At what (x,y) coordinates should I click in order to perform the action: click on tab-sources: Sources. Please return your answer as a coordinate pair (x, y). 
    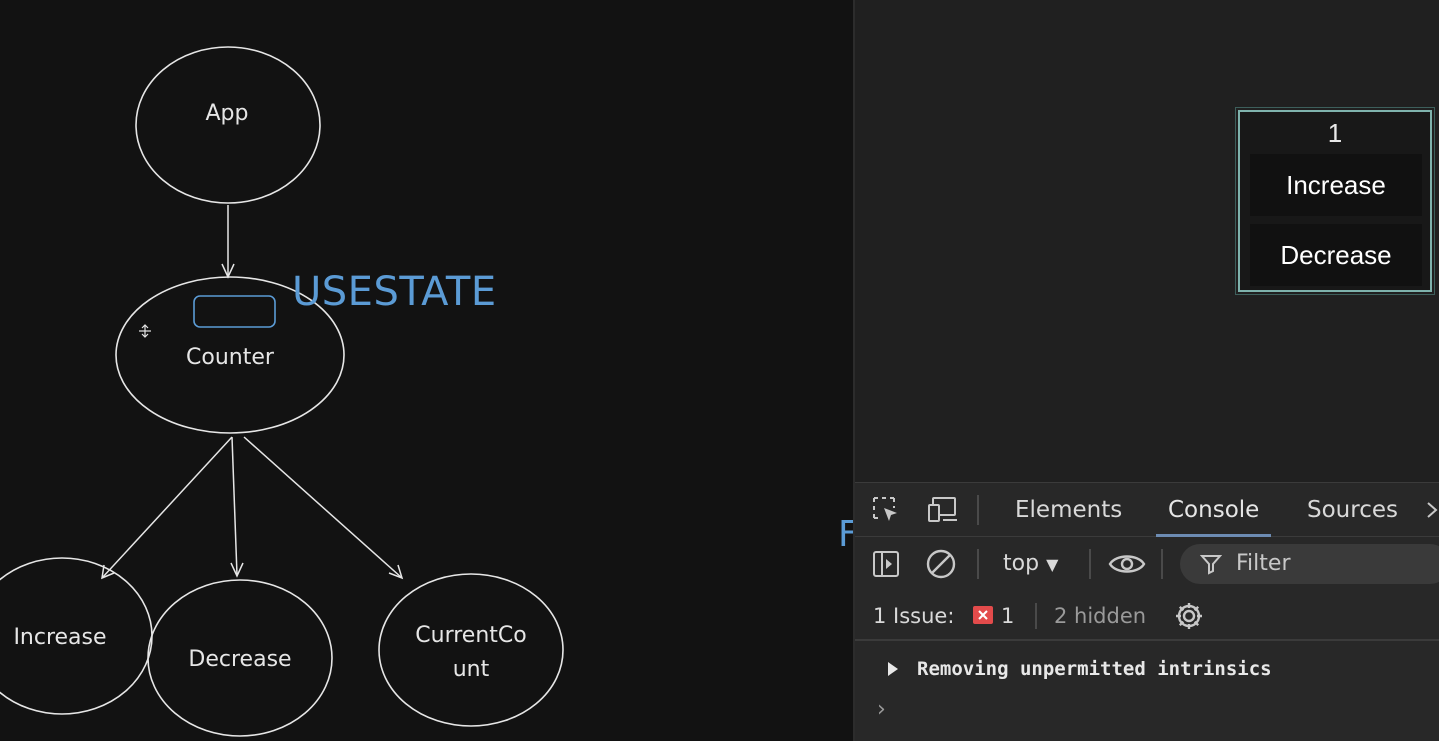
    Looking at the image, I should click on (1352, 510).